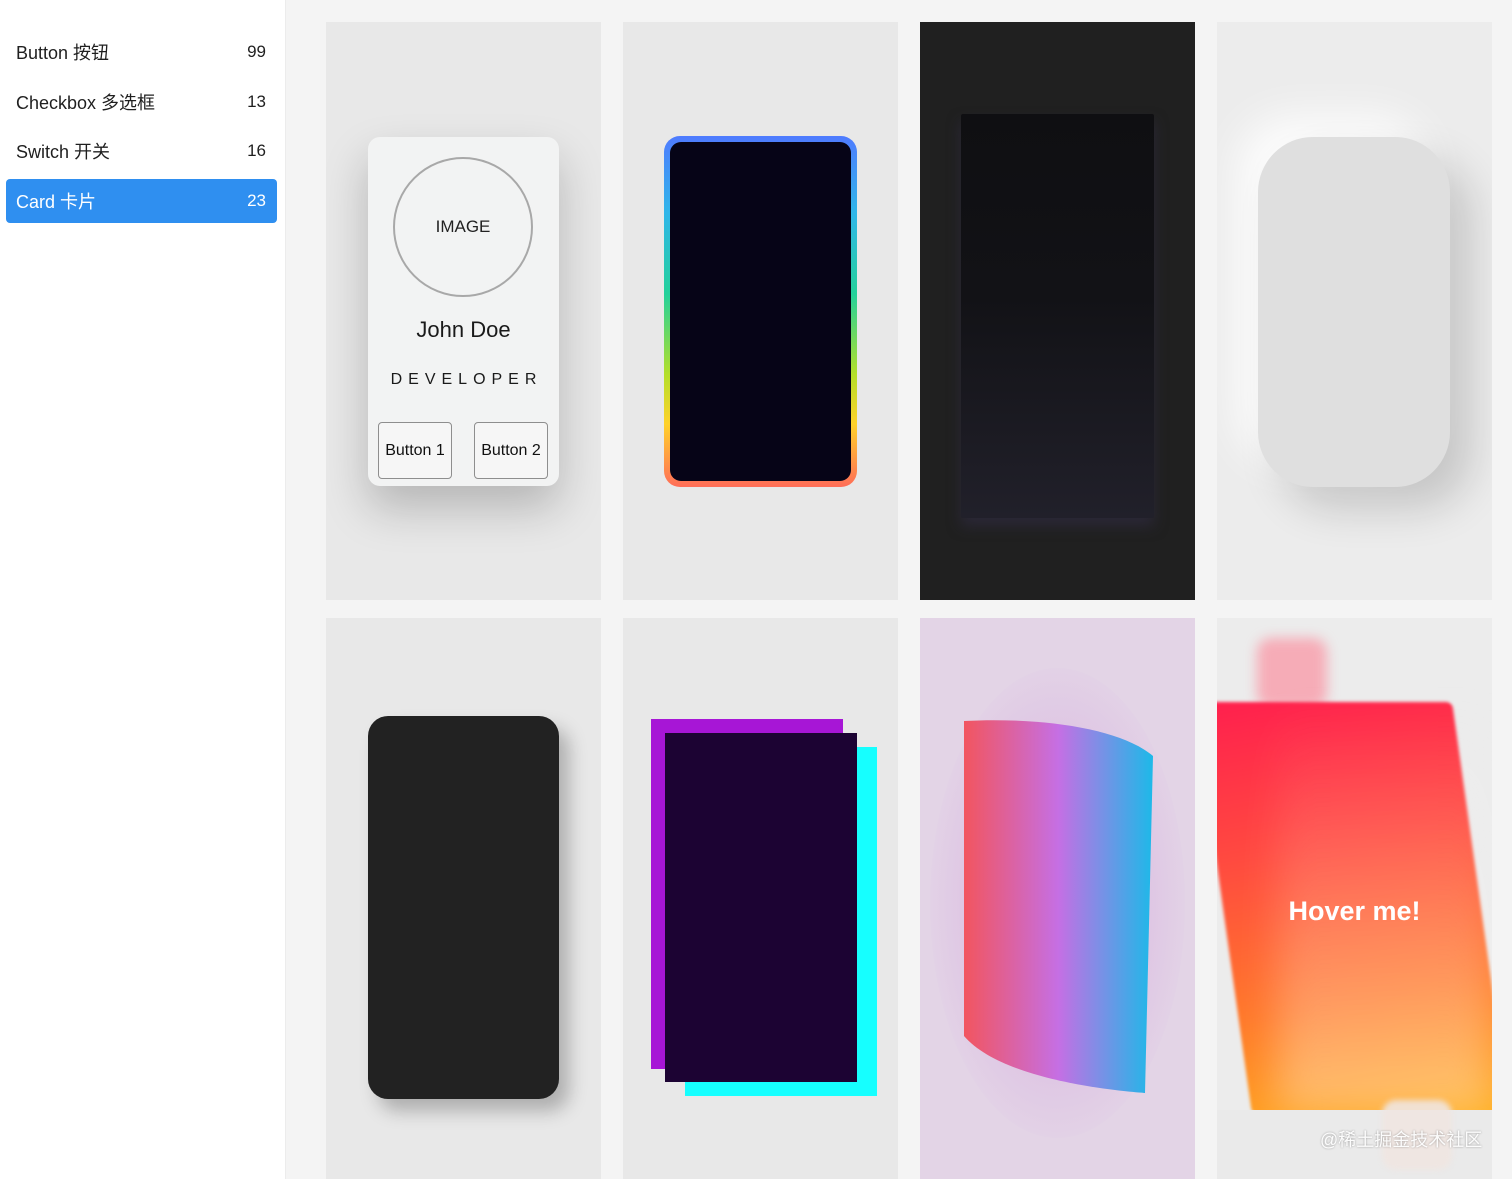 The width and height of the screenshot is (1512, 1179). What do you see at coordinates (463, 329) in the screenshot?
I see `profile-name: John Doe` at bounding box center [463, 329].